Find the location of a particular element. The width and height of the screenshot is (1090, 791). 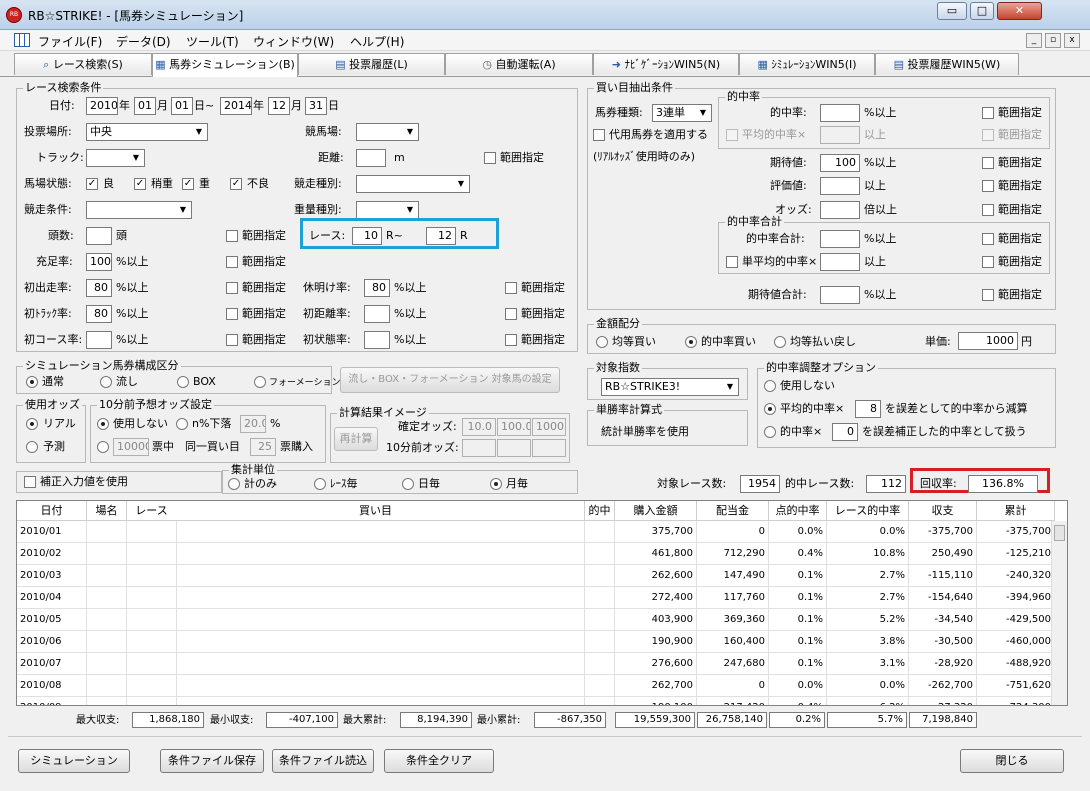

first-distance-range-checkbox is located at coordinates (511, 314).